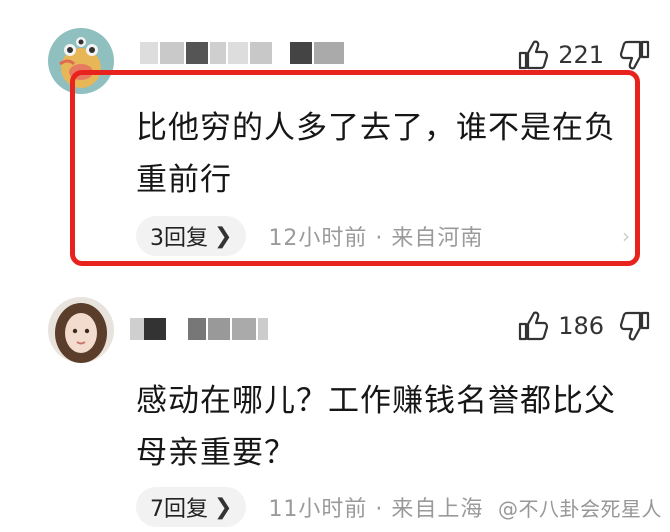  I want to click on avatar-image, so click(81, 330).